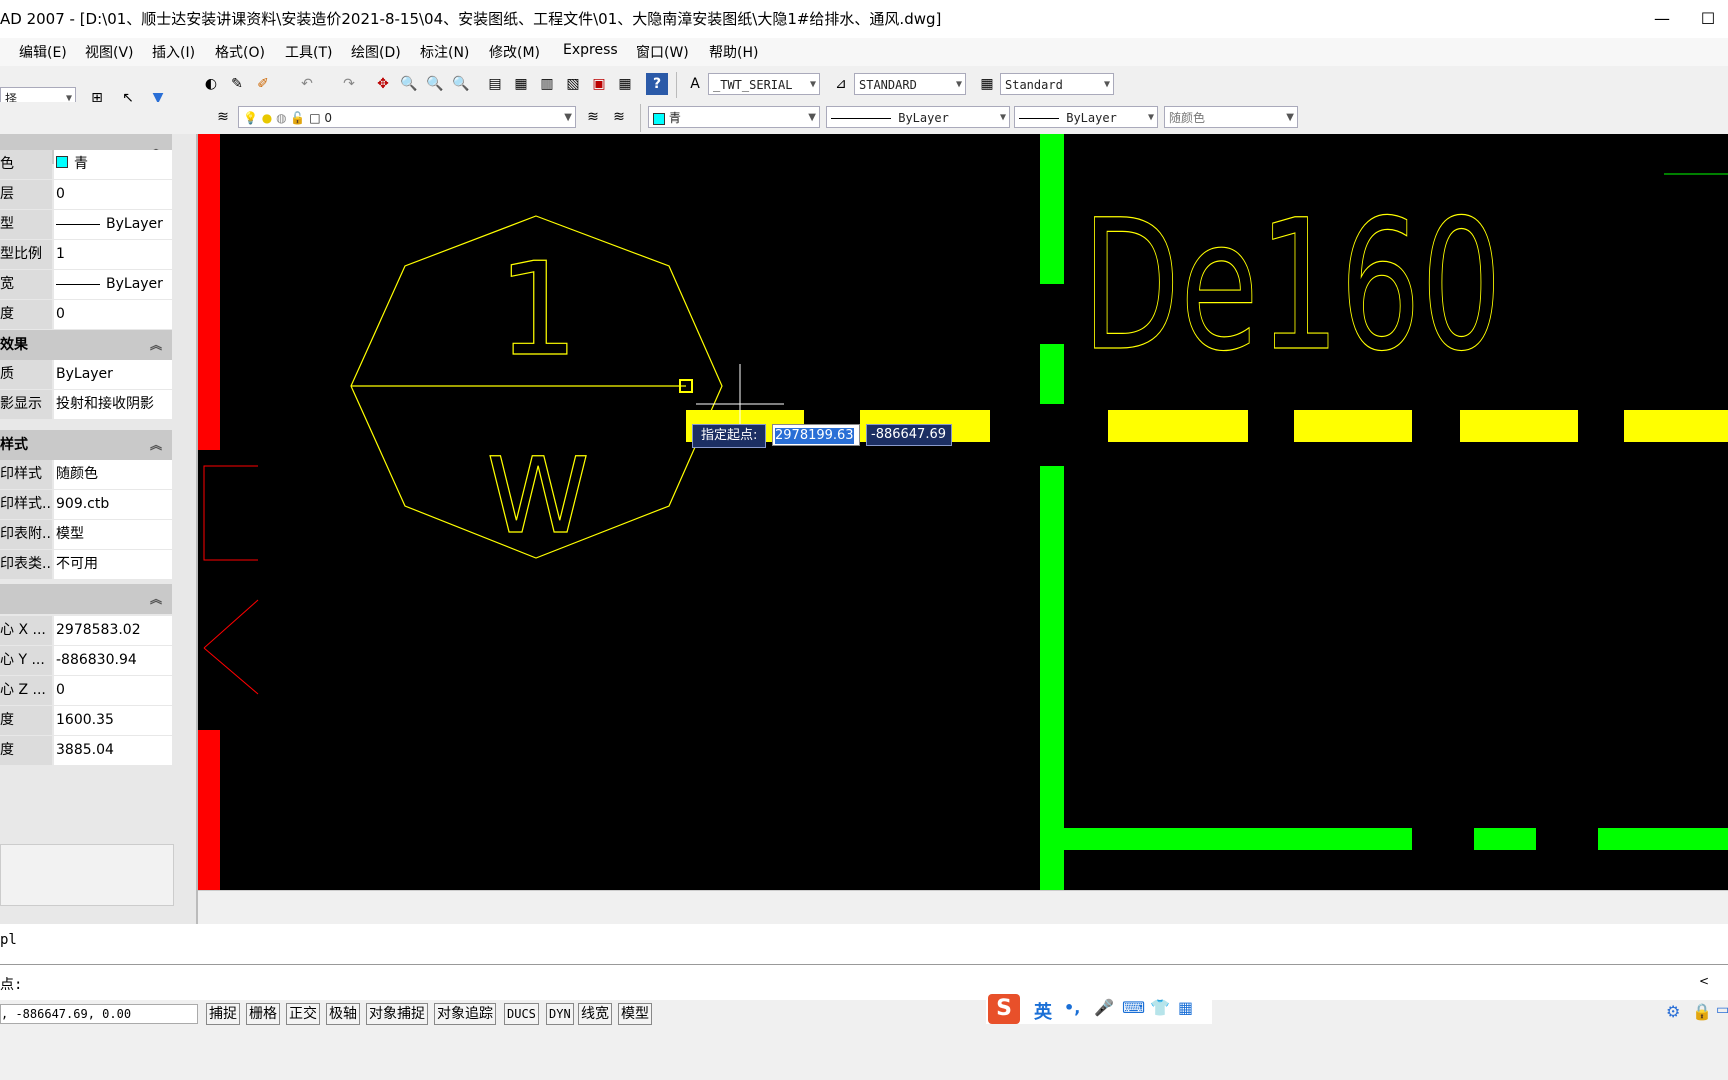 Image resolution: width=1728 pixels, height=1080 pixels. What do you see at coordinates (963, 899) in the screenshot?
I see `drawing-scrollbar` at bounding box center [963, 899].